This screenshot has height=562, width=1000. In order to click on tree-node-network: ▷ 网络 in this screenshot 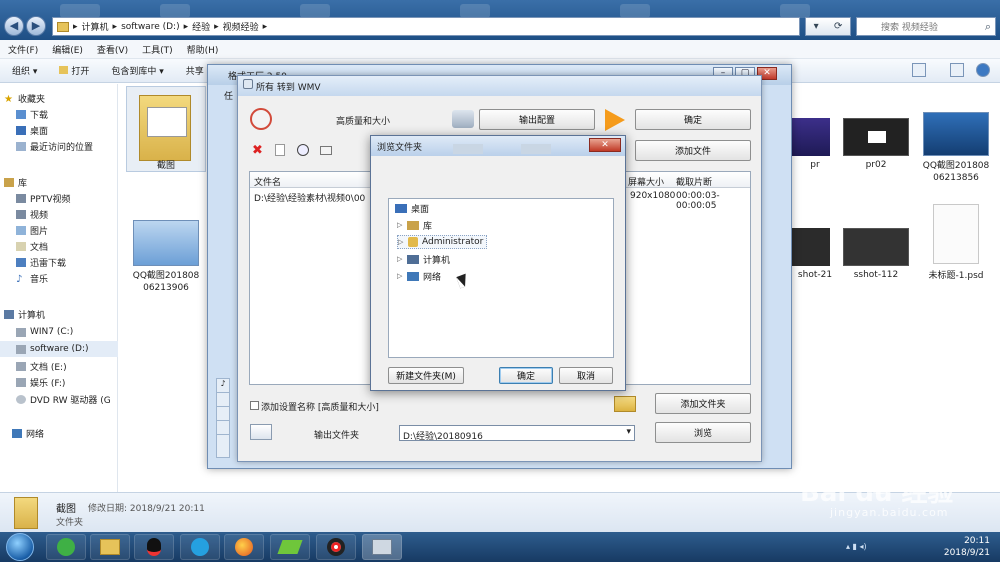, I will do `click(419, 276)`.